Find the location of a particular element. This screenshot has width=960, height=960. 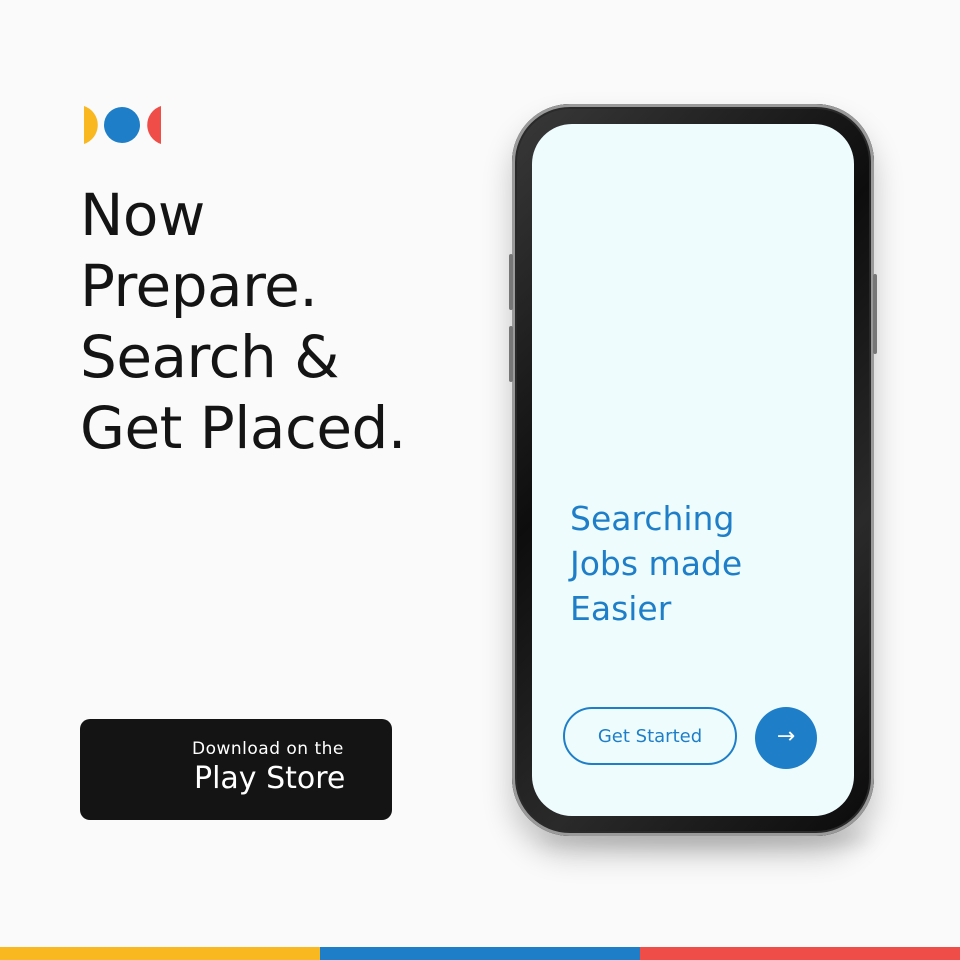

color-bar-blue is located at coordinates (480, 953).